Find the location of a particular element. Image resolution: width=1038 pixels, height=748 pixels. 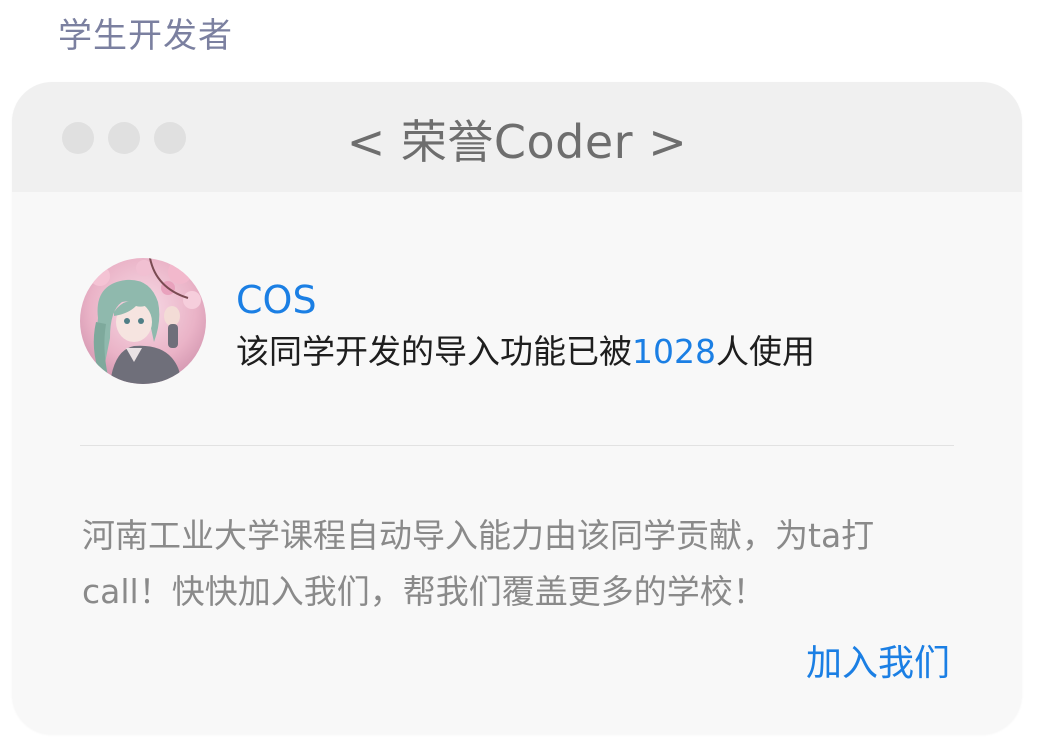

developer-usage-stat: 该同学开发的导入功能已被1028人使用 is located at coordinates (525, 349).